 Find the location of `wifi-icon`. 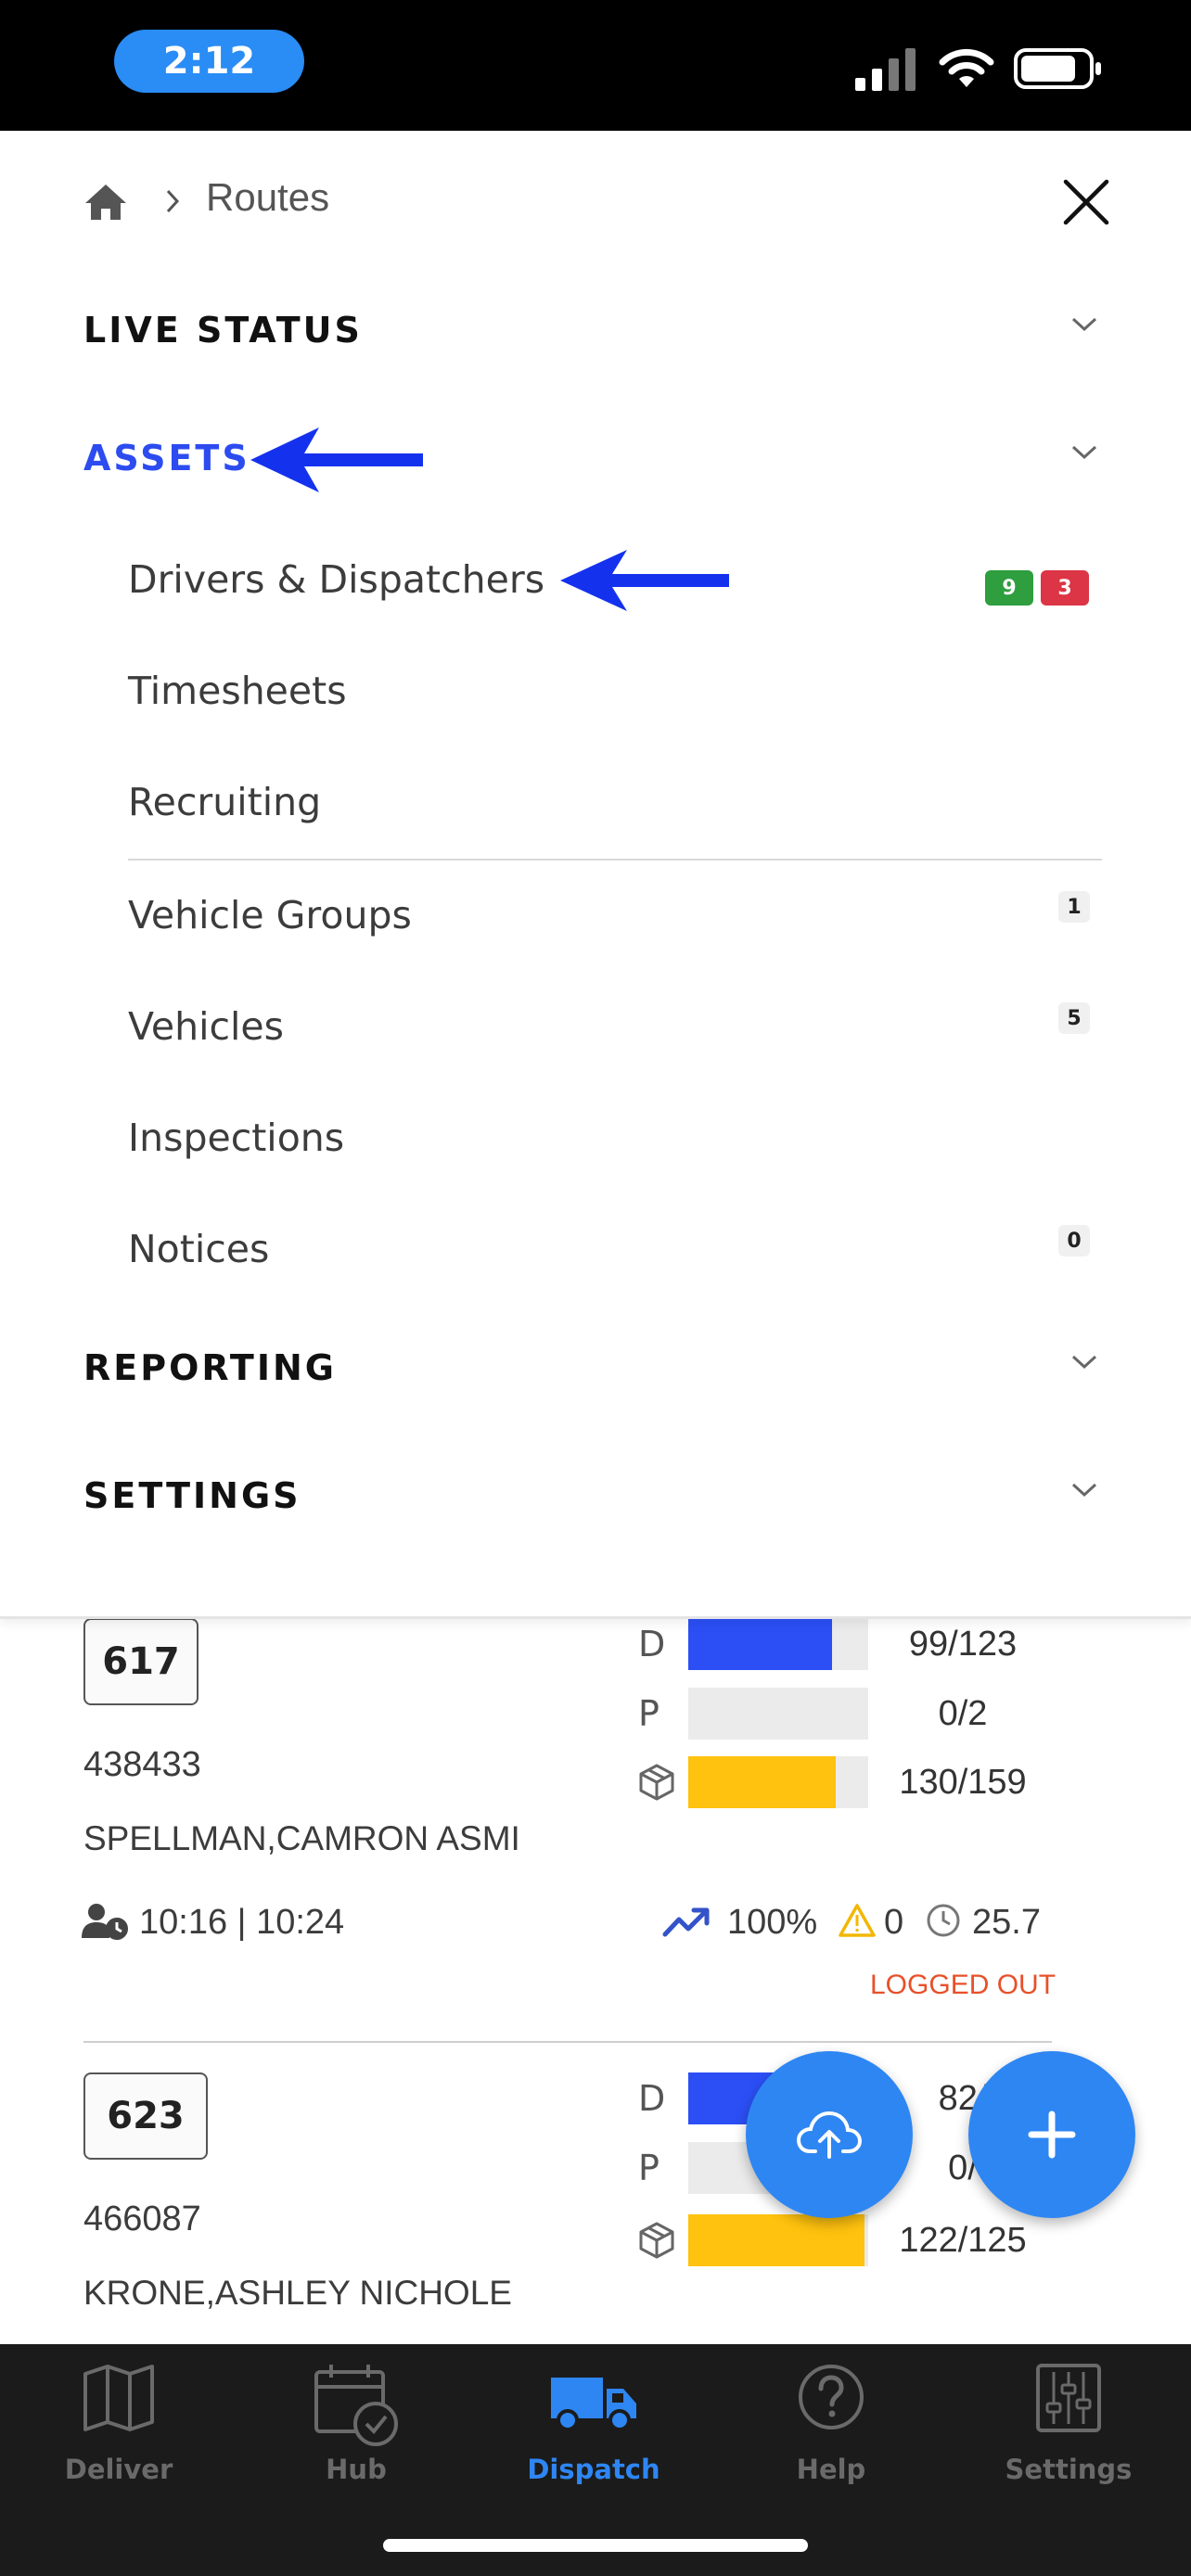

wifi-icon is located at coordinates (966, 67).